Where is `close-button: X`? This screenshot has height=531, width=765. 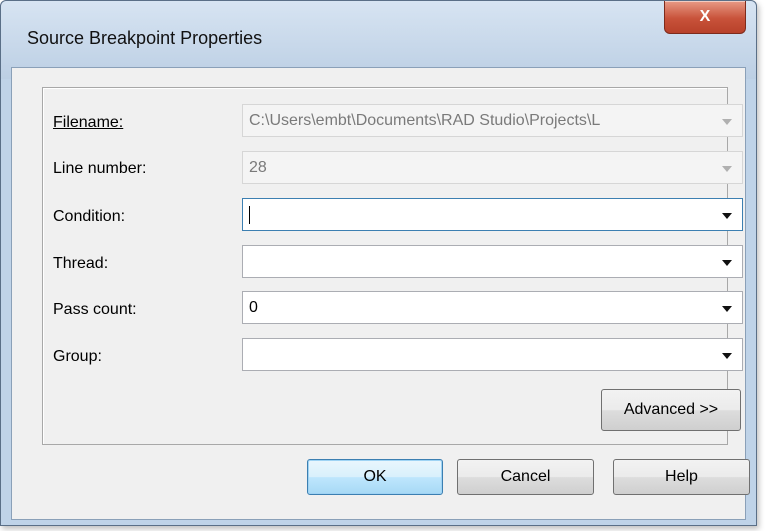
close-button: X is located at coordinates (705, 17).